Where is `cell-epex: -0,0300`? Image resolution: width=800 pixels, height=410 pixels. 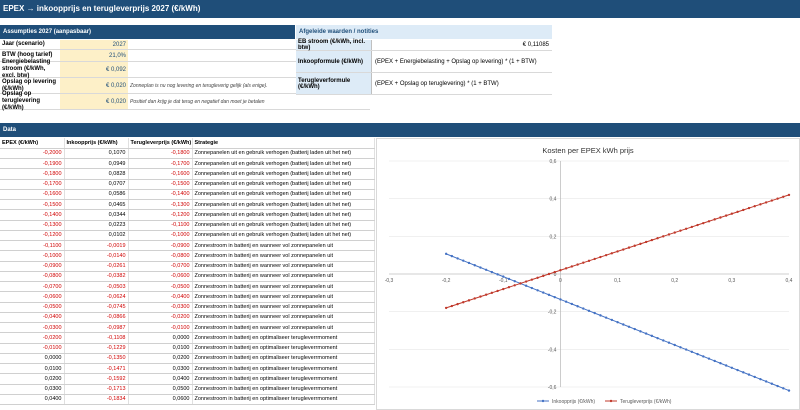 cell-epex: -0,0300 is located at coordinates (32, 328).